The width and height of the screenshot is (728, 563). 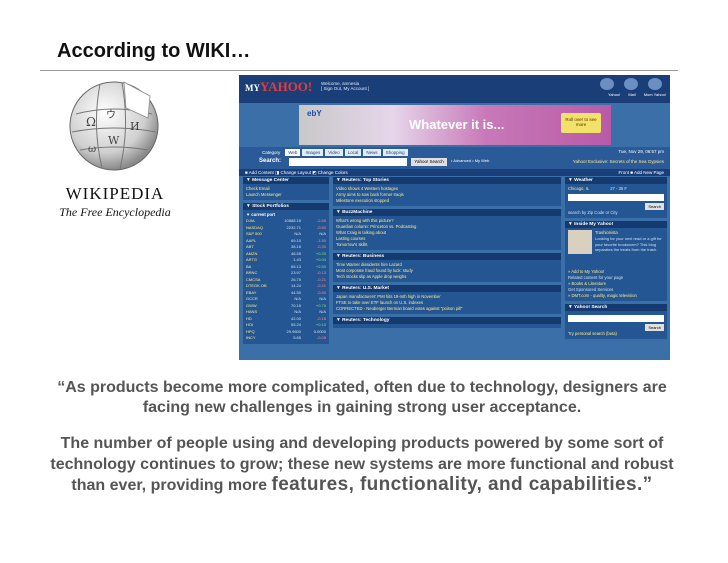 What do you see at coordinates (581, 123) in the screenshot?
I see `rollover-button: Roll over to see more` at bounding box center [581, 123].